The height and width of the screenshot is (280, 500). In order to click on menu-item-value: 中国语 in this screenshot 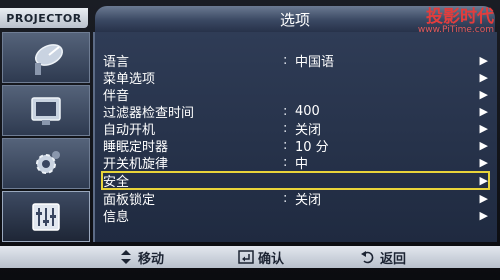, I will do `click(315, 62)`.